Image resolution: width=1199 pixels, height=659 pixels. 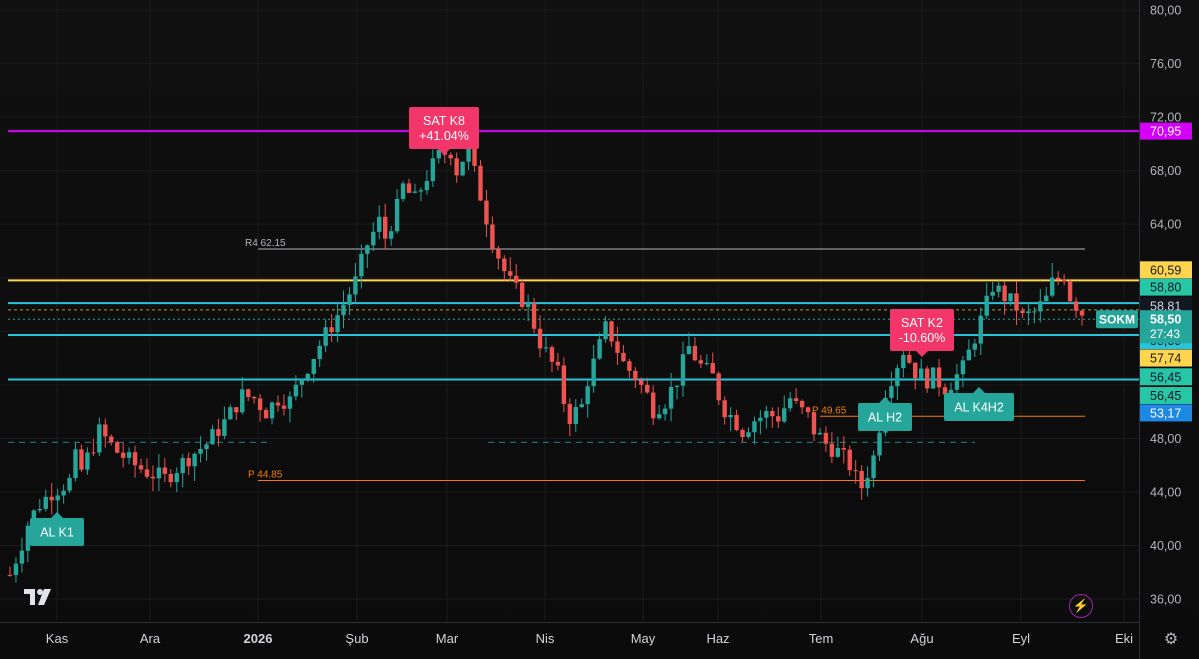 I want to click on price-tick-label: 44,00, so click(x=1165, y=492).